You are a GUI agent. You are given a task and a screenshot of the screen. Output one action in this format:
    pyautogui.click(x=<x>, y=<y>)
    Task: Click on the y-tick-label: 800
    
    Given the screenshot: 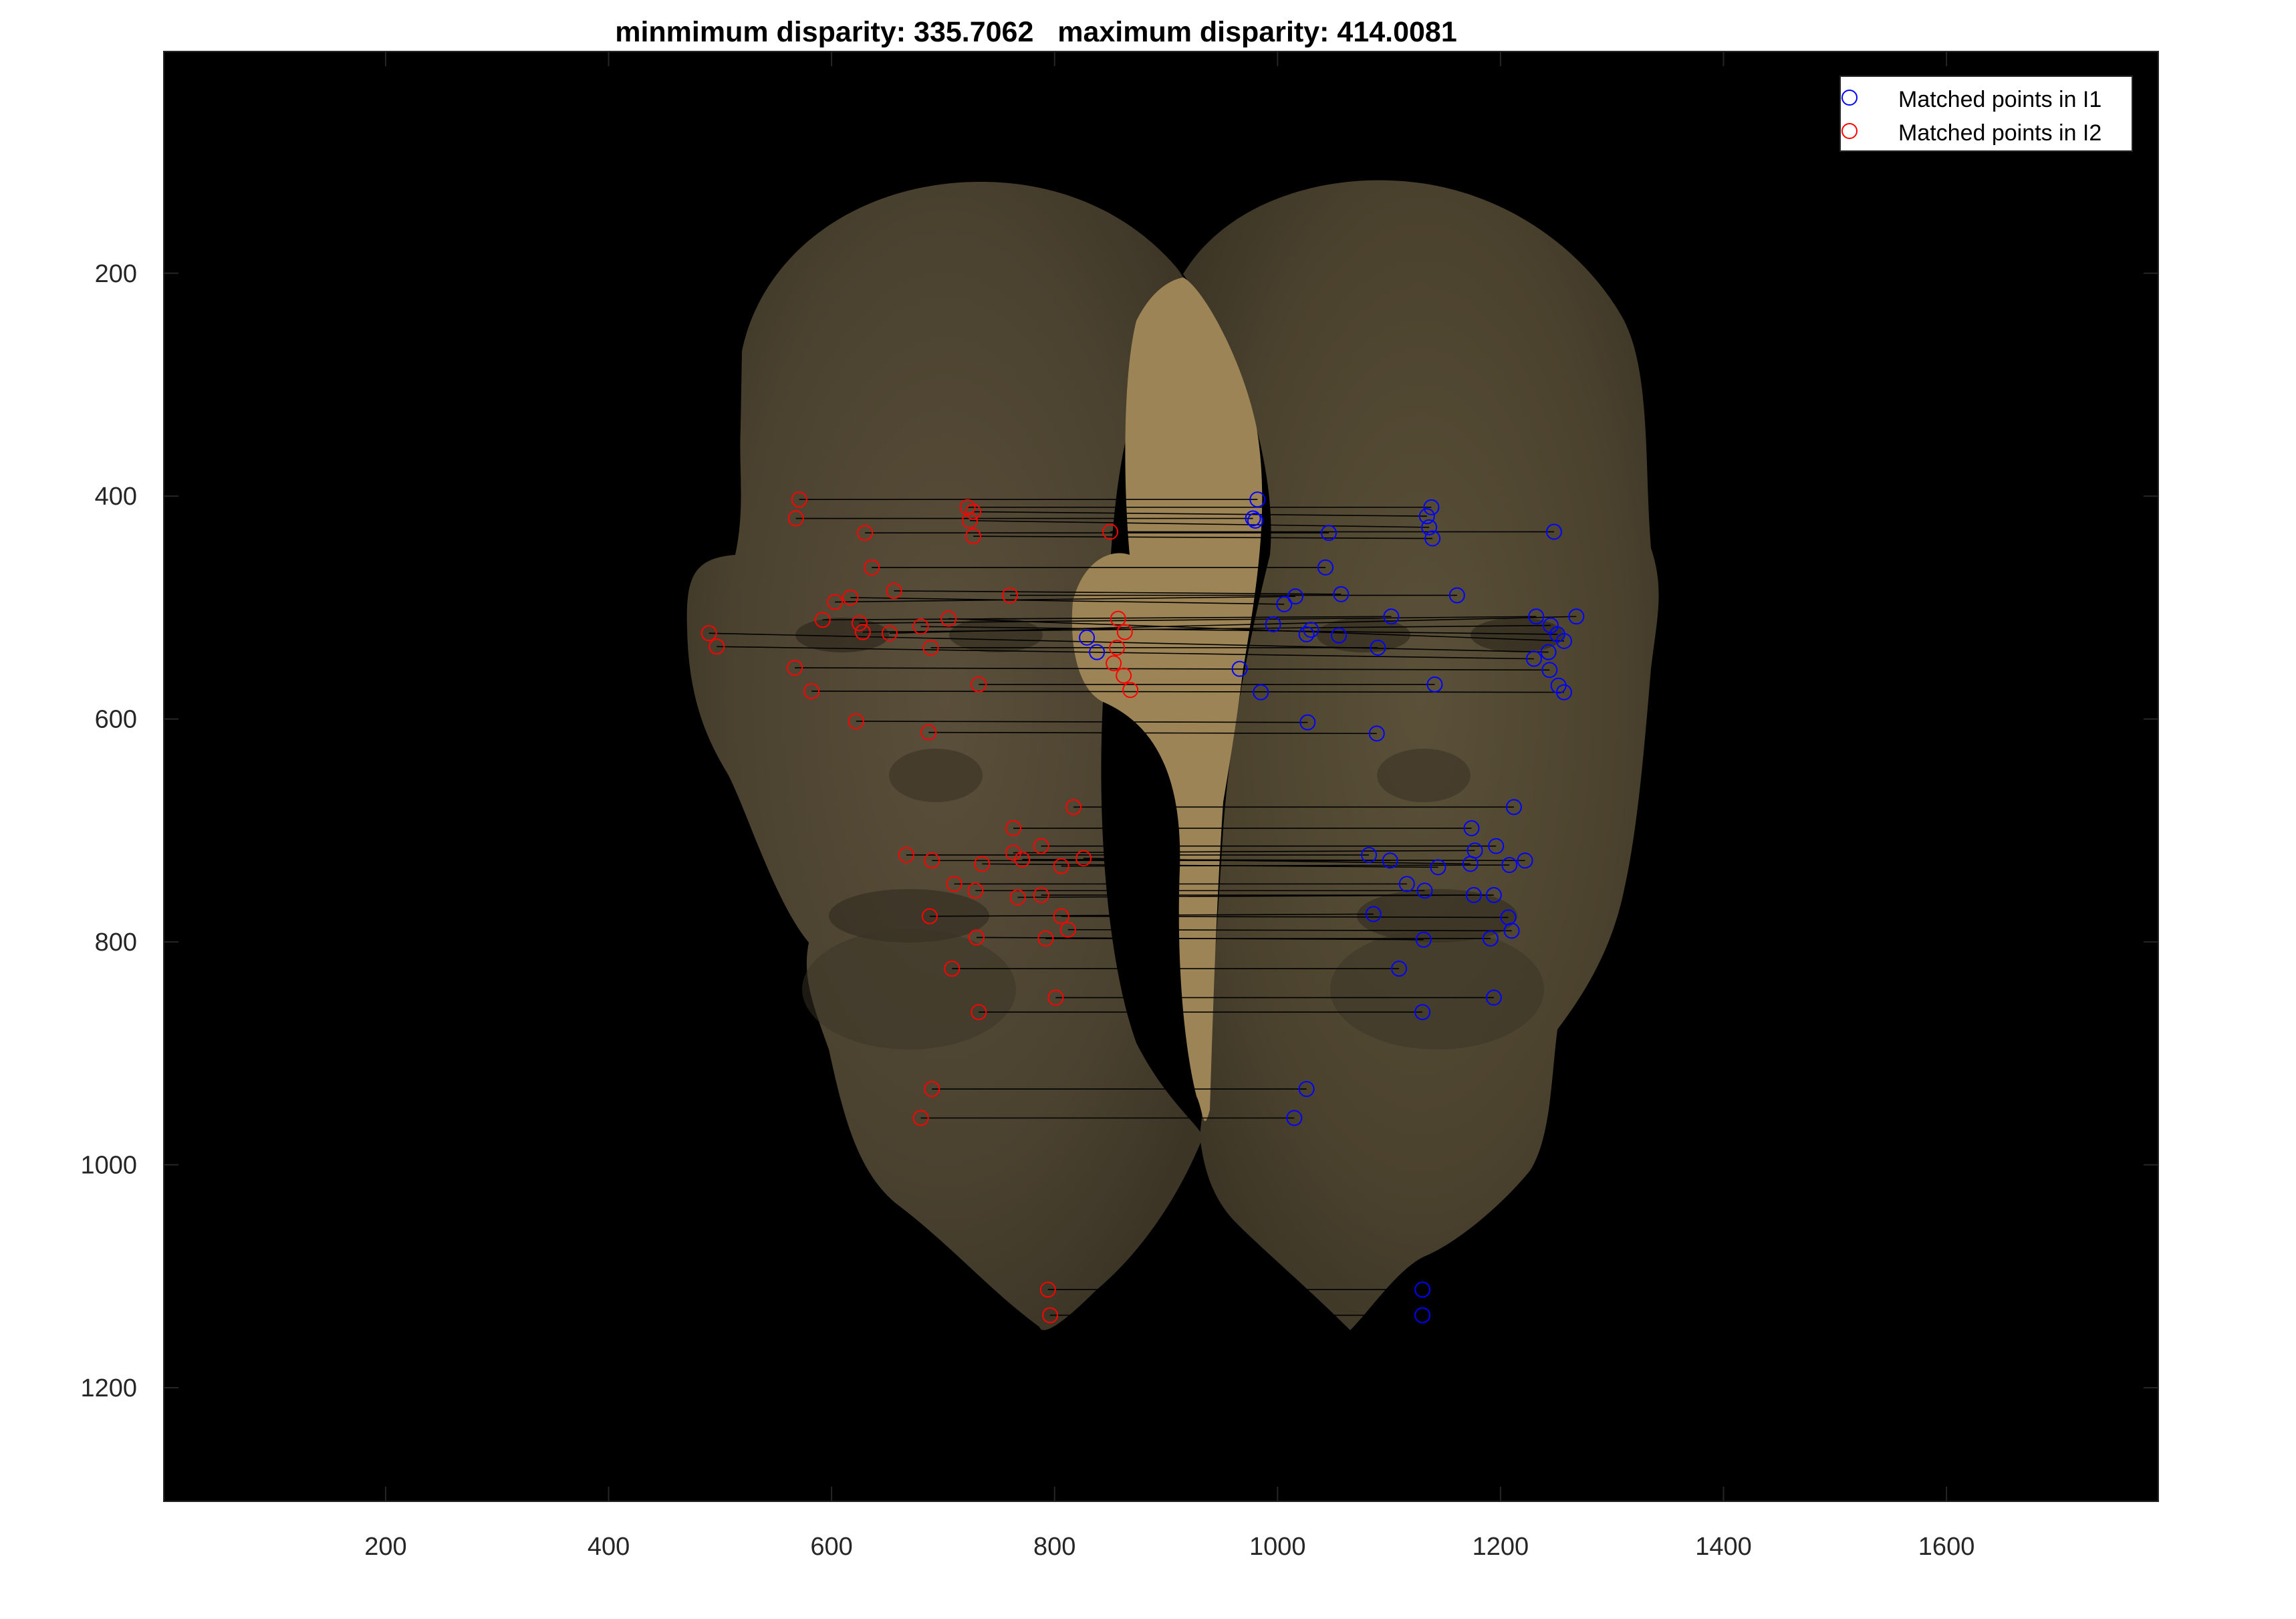 What is the action you would take?
    pyautogui.click(x=116, y=942)
    